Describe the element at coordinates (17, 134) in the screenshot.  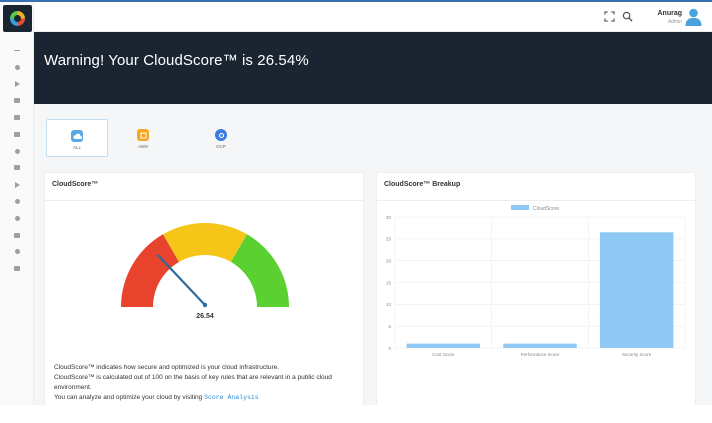
I see `menu-icon` at that location.